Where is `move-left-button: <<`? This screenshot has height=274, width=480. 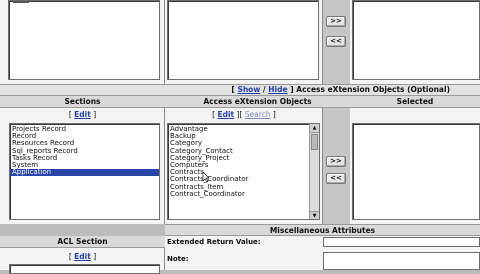 move-left-button: << is located at coordinates (336, 178).